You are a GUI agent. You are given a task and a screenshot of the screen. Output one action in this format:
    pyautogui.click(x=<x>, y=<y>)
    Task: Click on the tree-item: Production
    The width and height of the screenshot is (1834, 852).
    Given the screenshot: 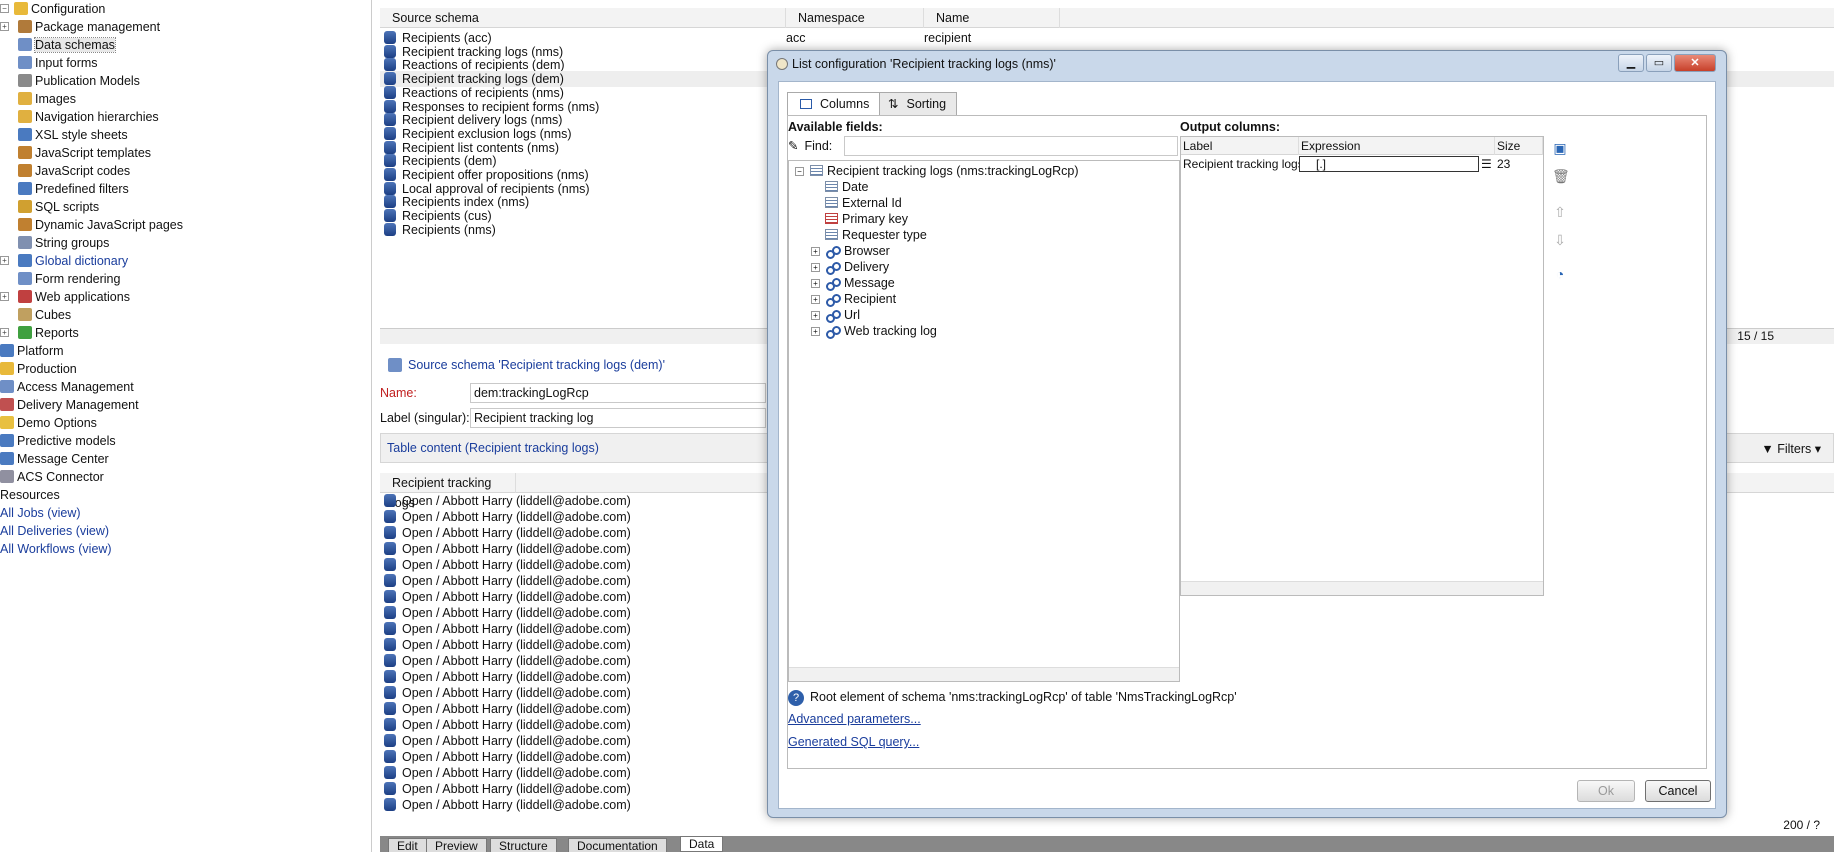 What is the action you would take?
    pyautogui.click(x=38, y=369)
    